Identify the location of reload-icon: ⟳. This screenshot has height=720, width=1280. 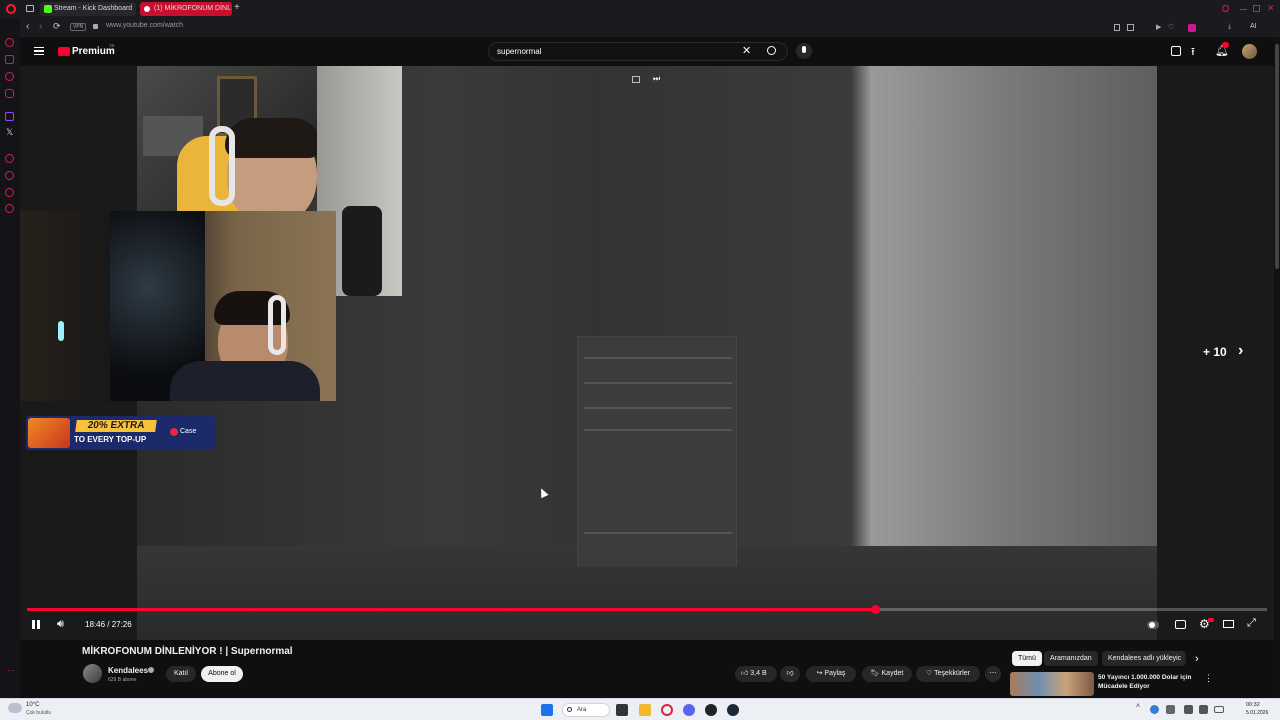
(57, 26).